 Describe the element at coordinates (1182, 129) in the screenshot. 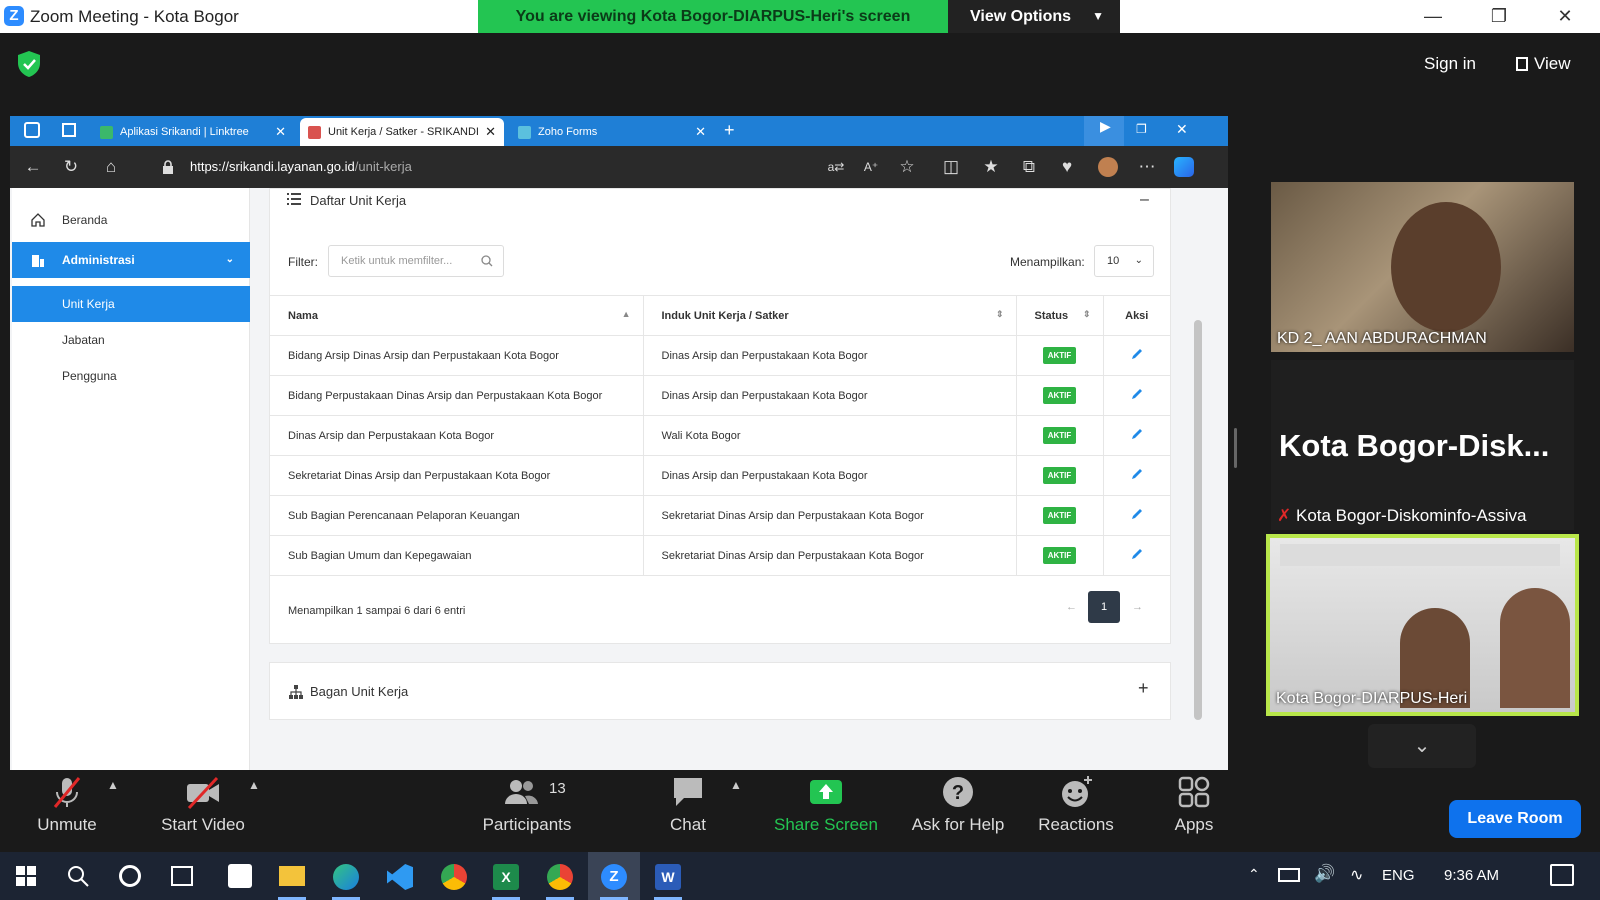

I see `browser-close-icon: ✕` at that location.